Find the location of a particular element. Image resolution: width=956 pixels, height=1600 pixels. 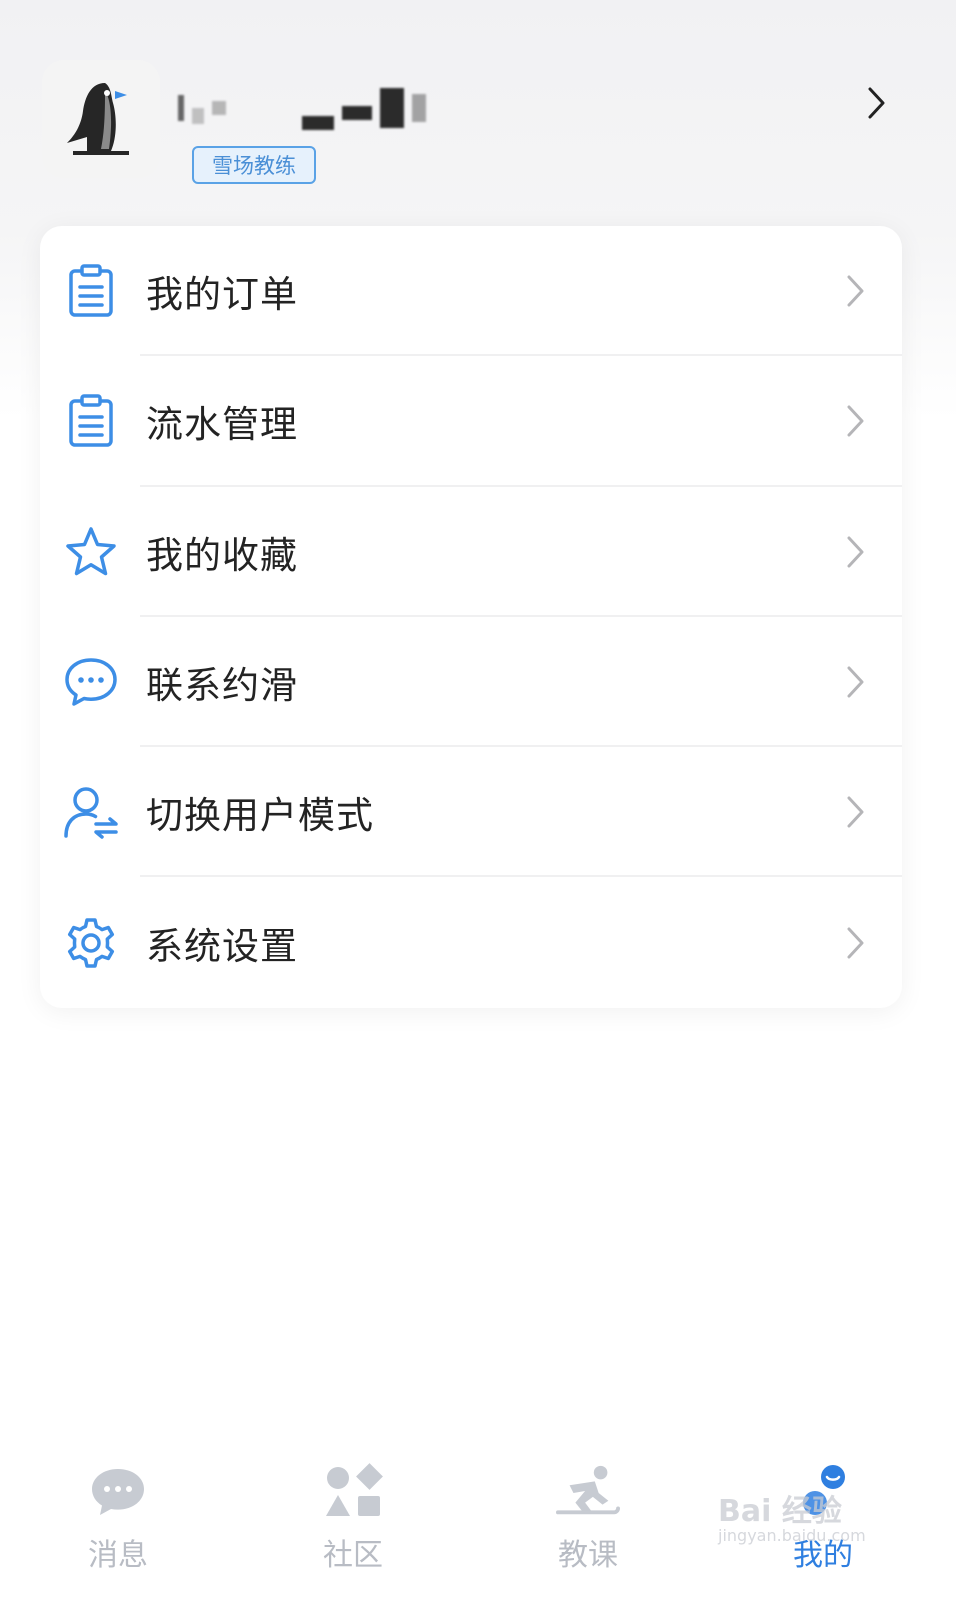

role-badge: 雪场教练 is located at coordinates (254, 165).